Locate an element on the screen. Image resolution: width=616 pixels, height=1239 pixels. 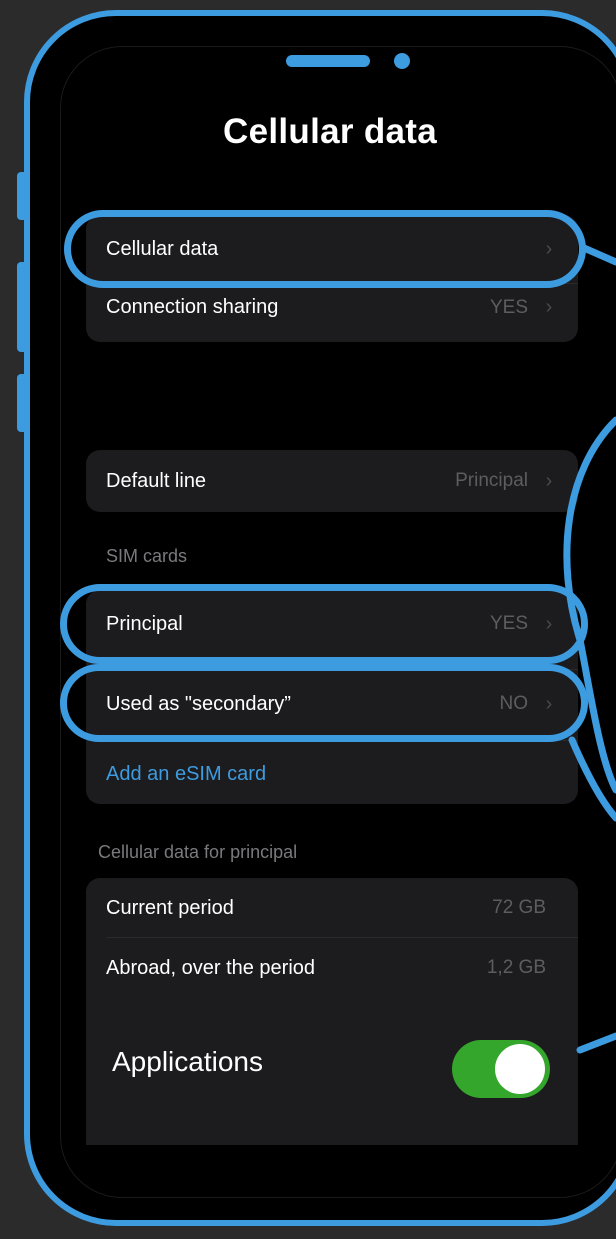
default-line-label: Default line is located at coordinates (156, 480).